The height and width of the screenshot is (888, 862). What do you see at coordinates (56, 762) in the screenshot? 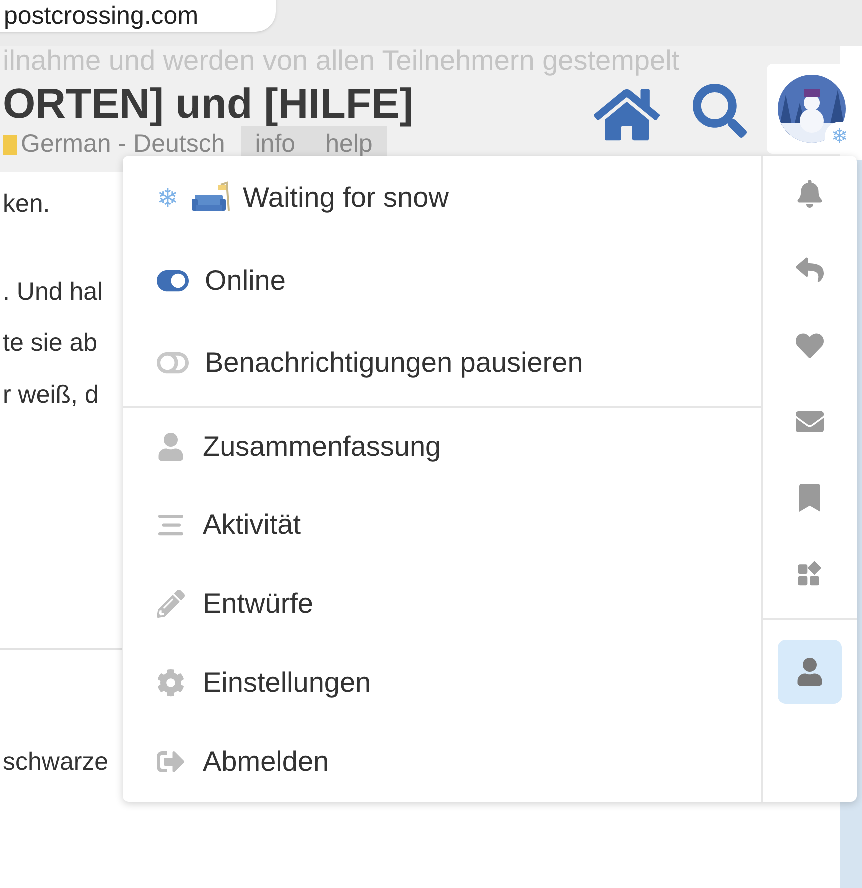
I see `body-text: schwarze` at bounding box center [56, 762].